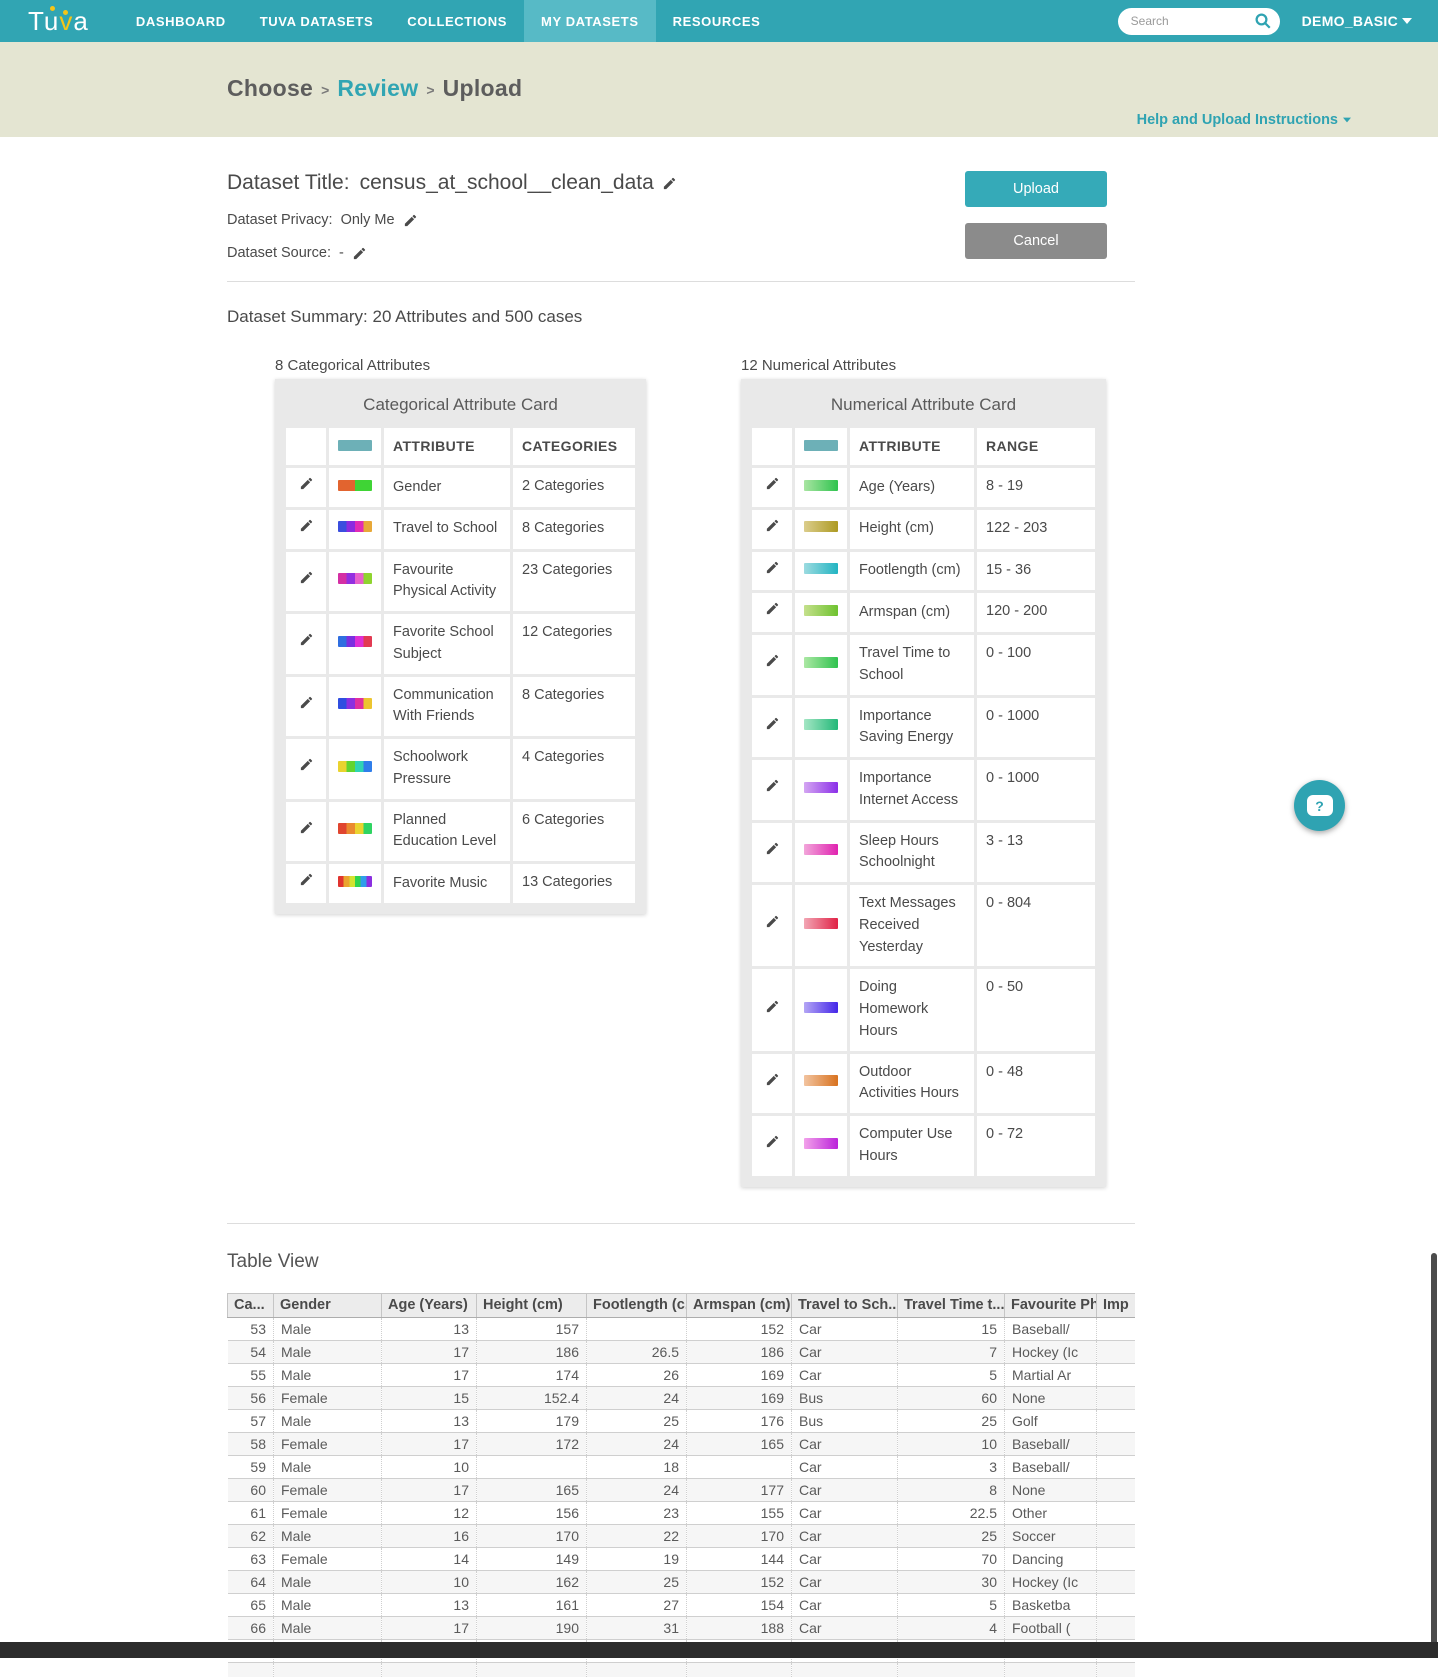 This screenshot has height=1677, width=1438. What do you see at coordinates (1263, 21) in the screenshot?
I see `search-icon` at bounding box center [1263, 21].